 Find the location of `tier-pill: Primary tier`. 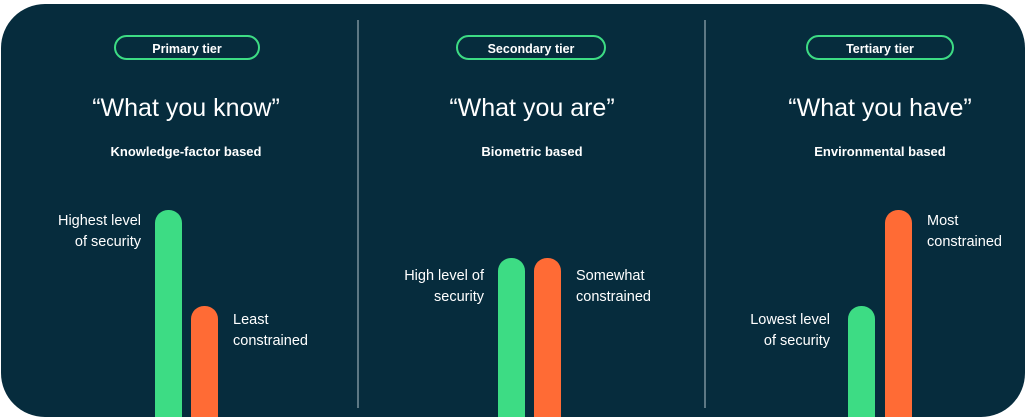

tier-pill: Primary tier is located at coordinates (187, 47).